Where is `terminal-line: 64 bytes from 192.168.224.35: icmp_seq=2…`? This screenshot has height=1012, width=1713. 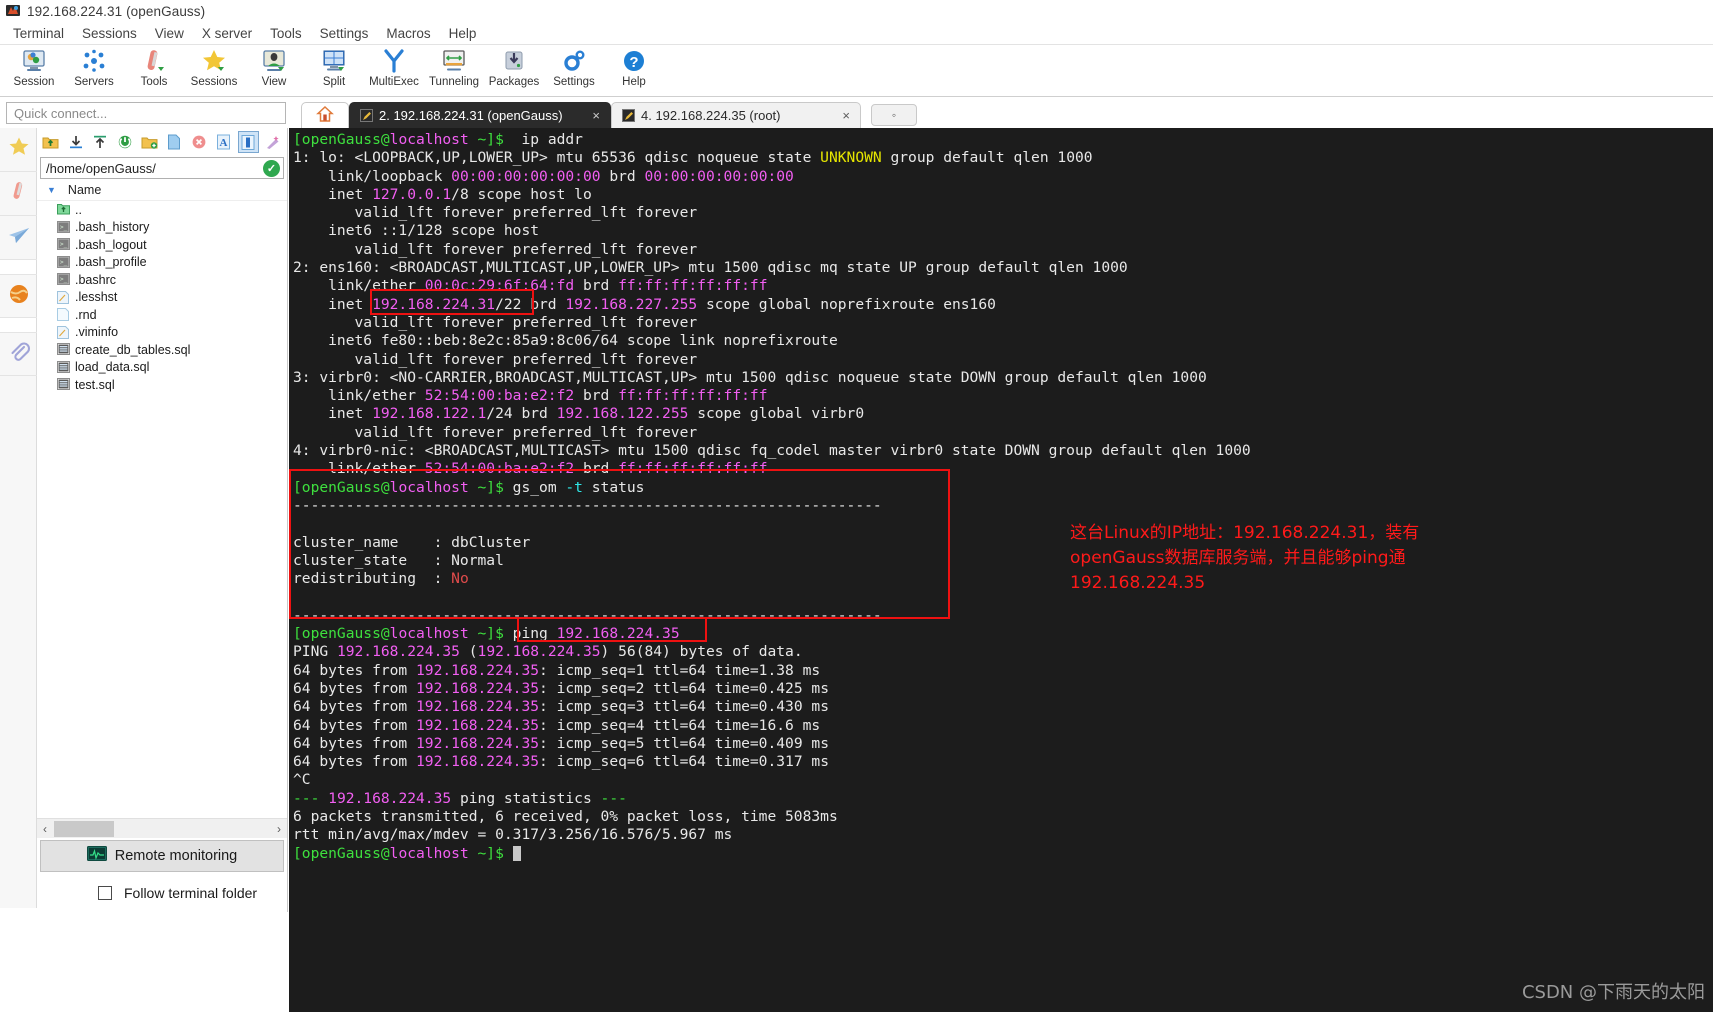 terminal-line: 64 bytes from 192.168.224.35: icmp_seq=2… is located at coordinates (1003, 689).